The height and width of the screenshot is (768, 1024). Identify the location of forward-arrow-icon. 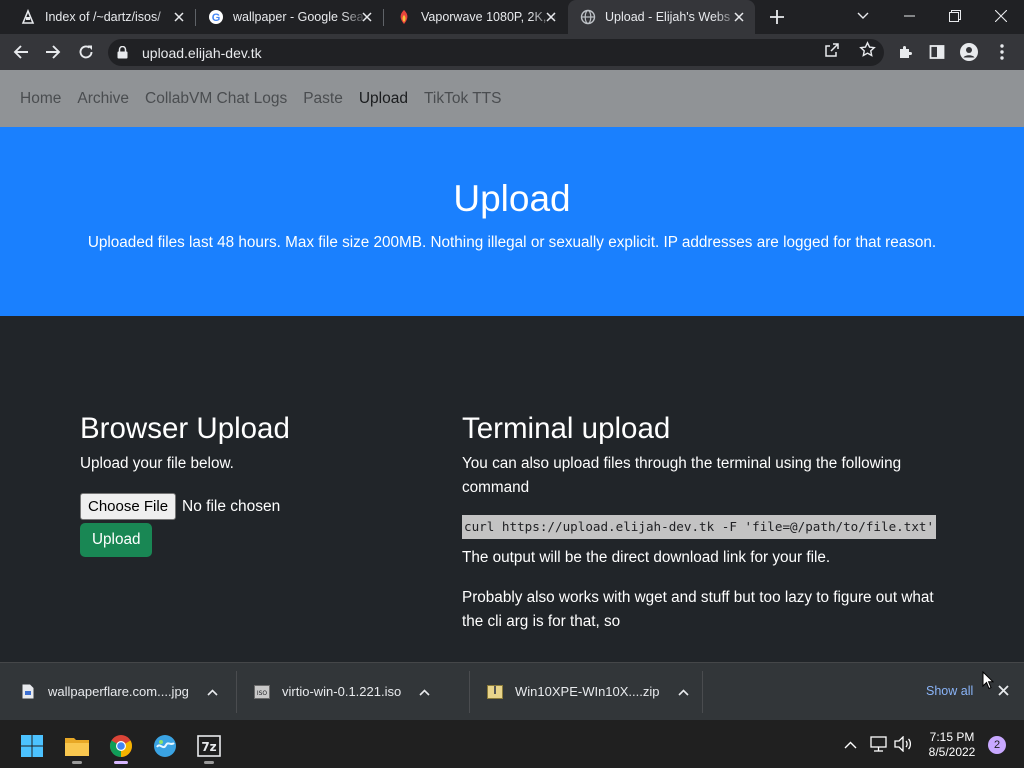
(53, 52).